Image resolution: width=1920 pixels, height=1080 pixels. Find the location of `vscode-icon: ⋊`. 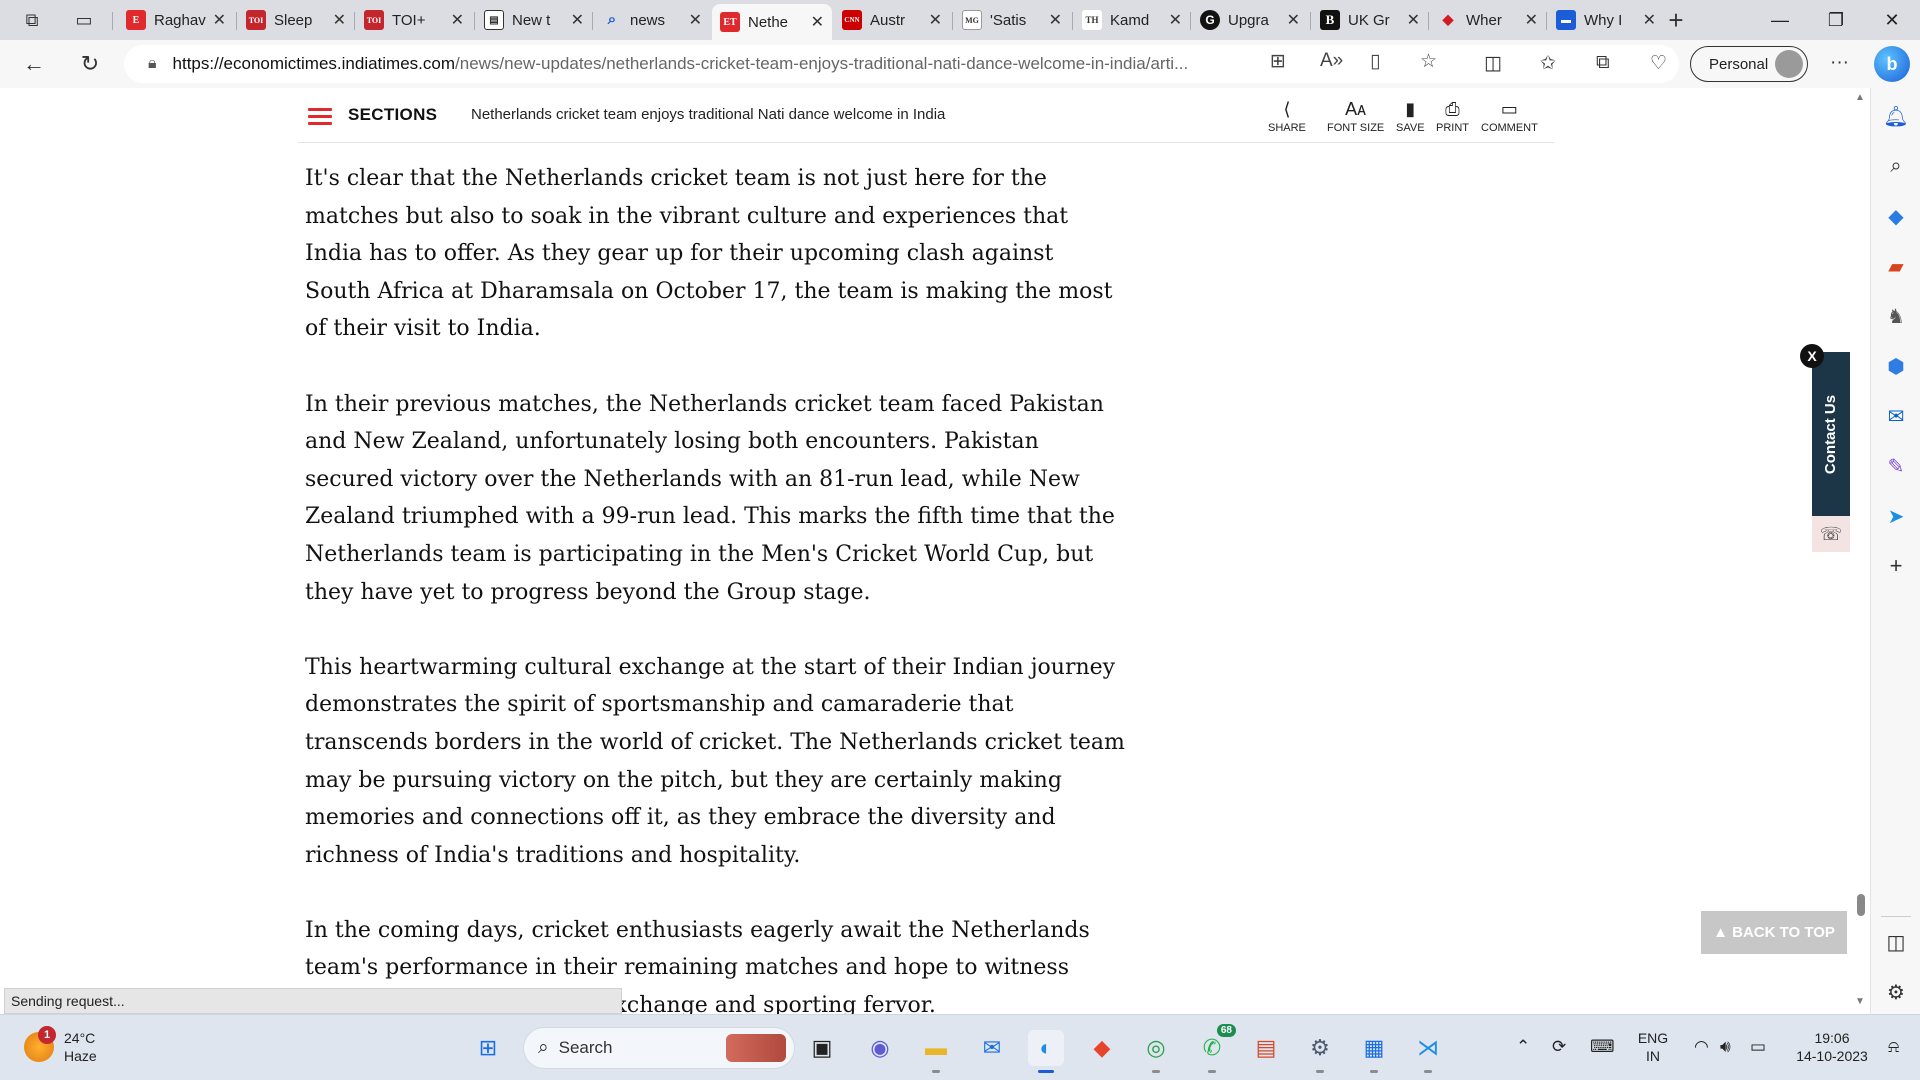

vscode-icon: ⋊ is located at coordinates (1428, 1051).